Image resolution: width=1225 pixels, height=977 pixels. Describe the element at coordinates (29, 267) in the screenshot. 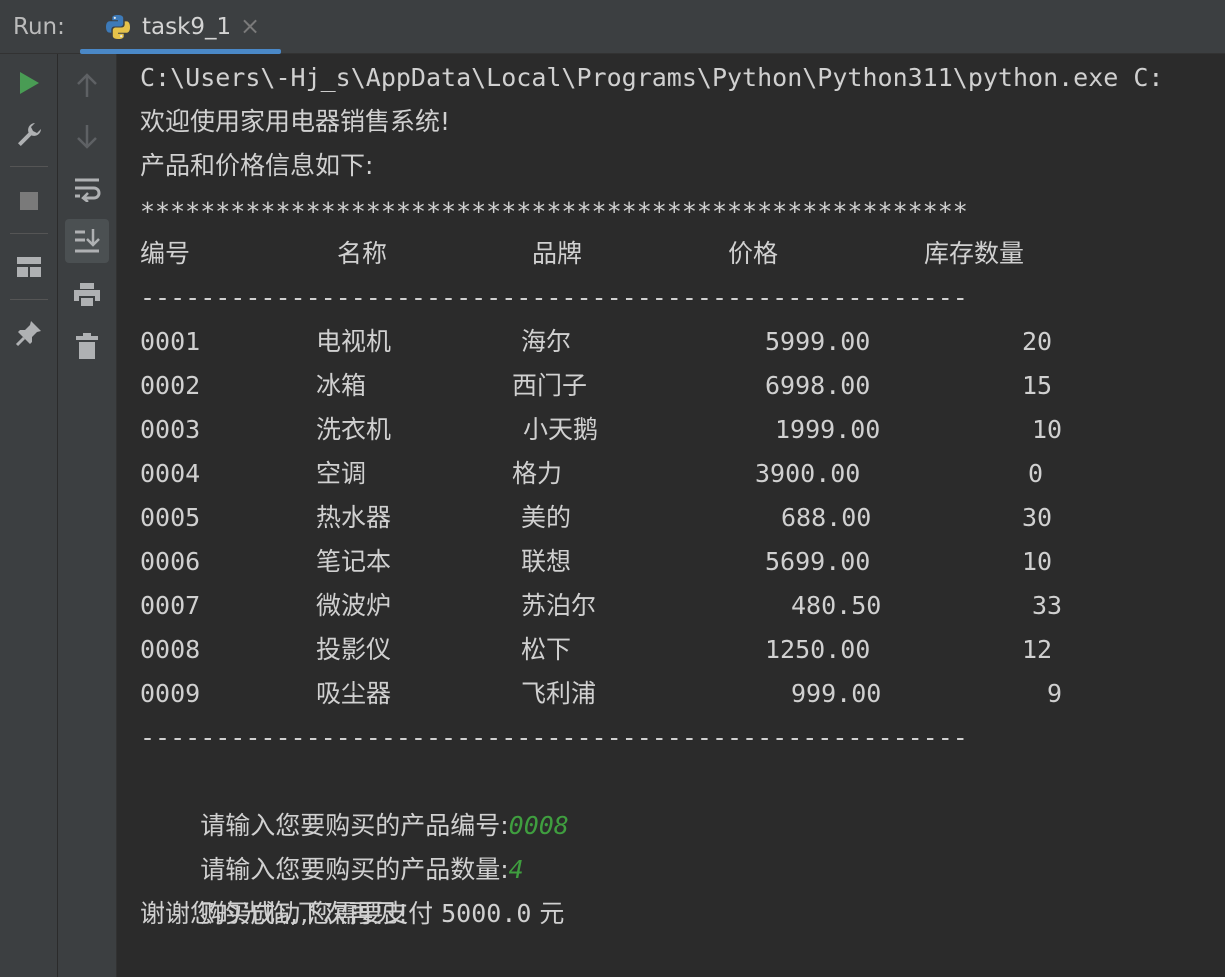

I see `layout-icon` at that location.